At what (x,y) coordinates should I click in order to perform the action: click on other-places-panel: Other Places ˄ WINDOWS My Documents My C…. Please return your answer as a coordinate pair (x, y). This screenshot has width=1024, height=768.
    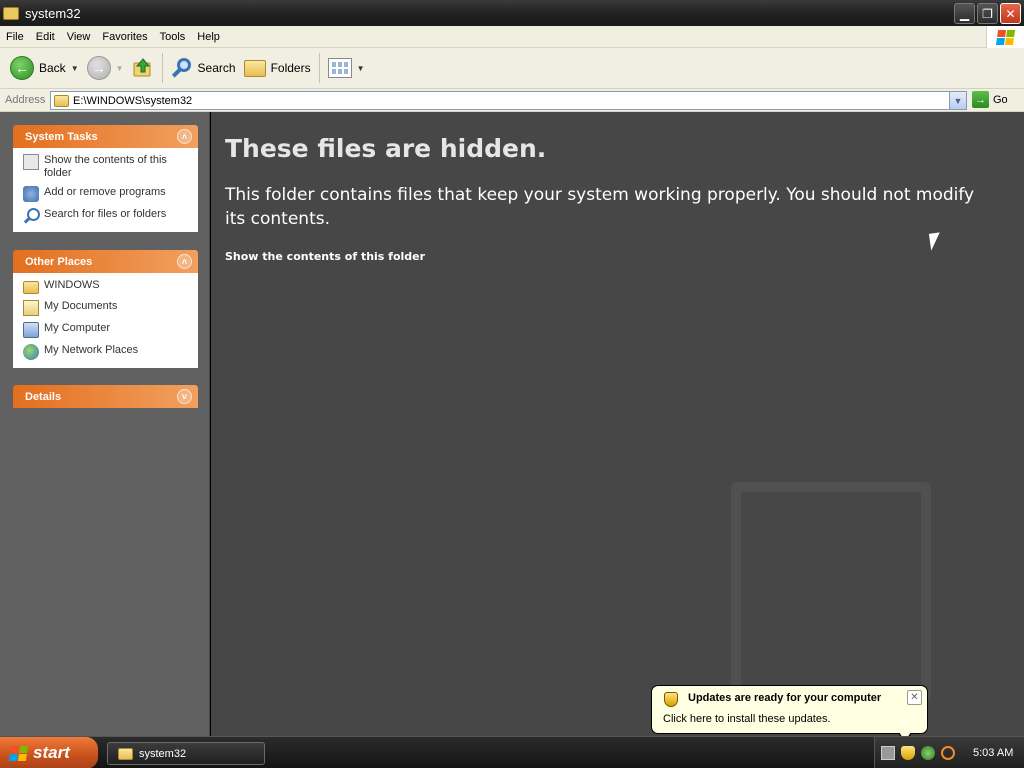
    Looking at the image, I should click on (105, 309).